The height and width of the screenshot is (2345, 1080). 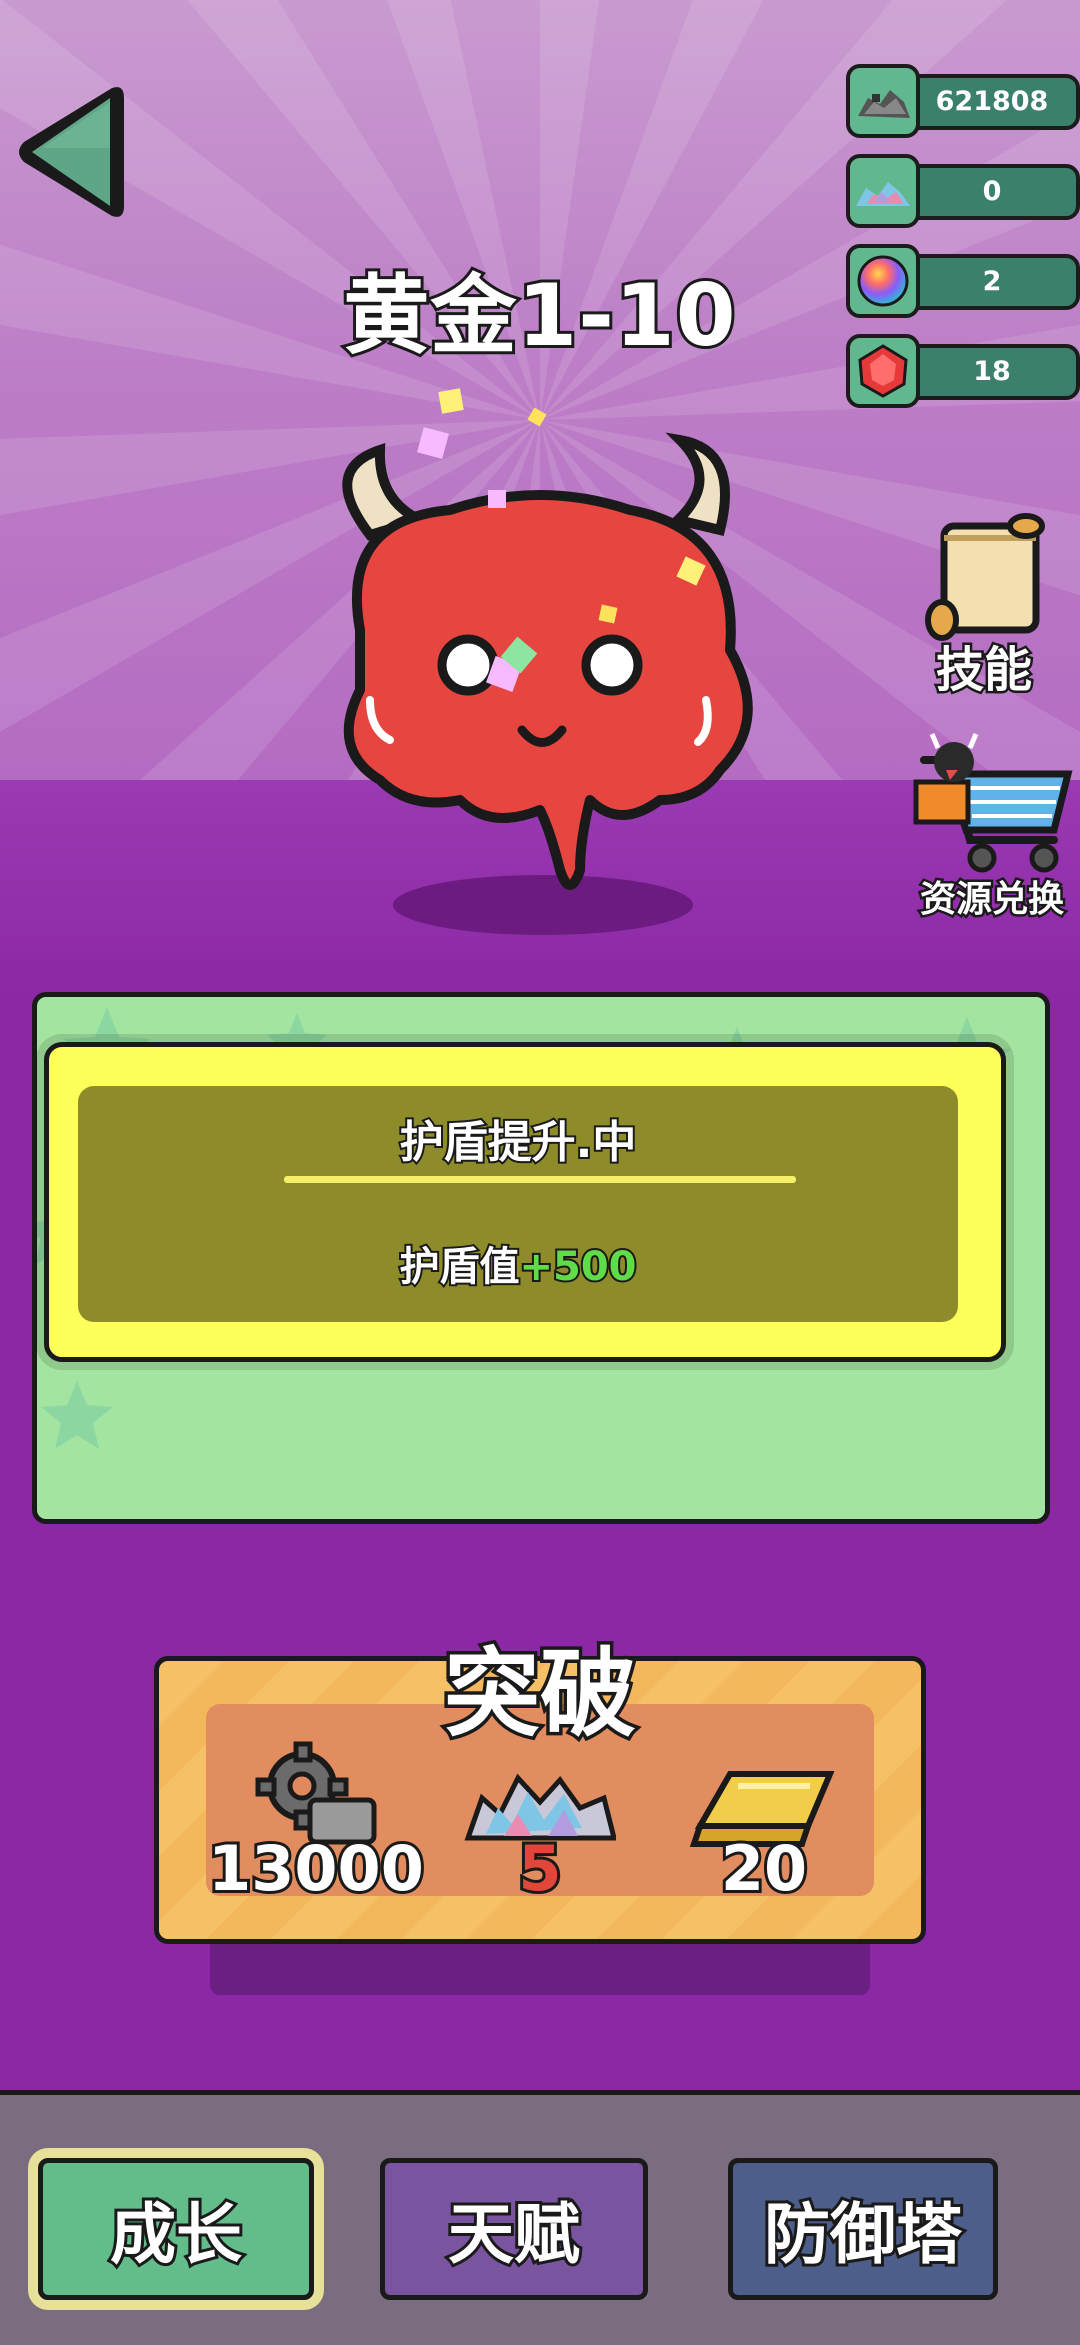 I want to click on resource-exchange-label: 资源兑换, so click(x=991, y=900).